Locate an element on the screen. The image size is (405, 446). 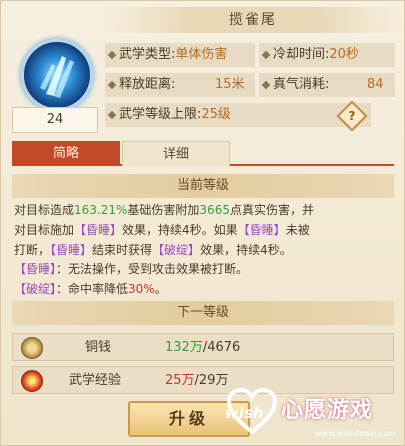
desc-line: 对目标造成163.21%基础伤害附加3665点真实伤害，并 is located at coordinates (164, 210).